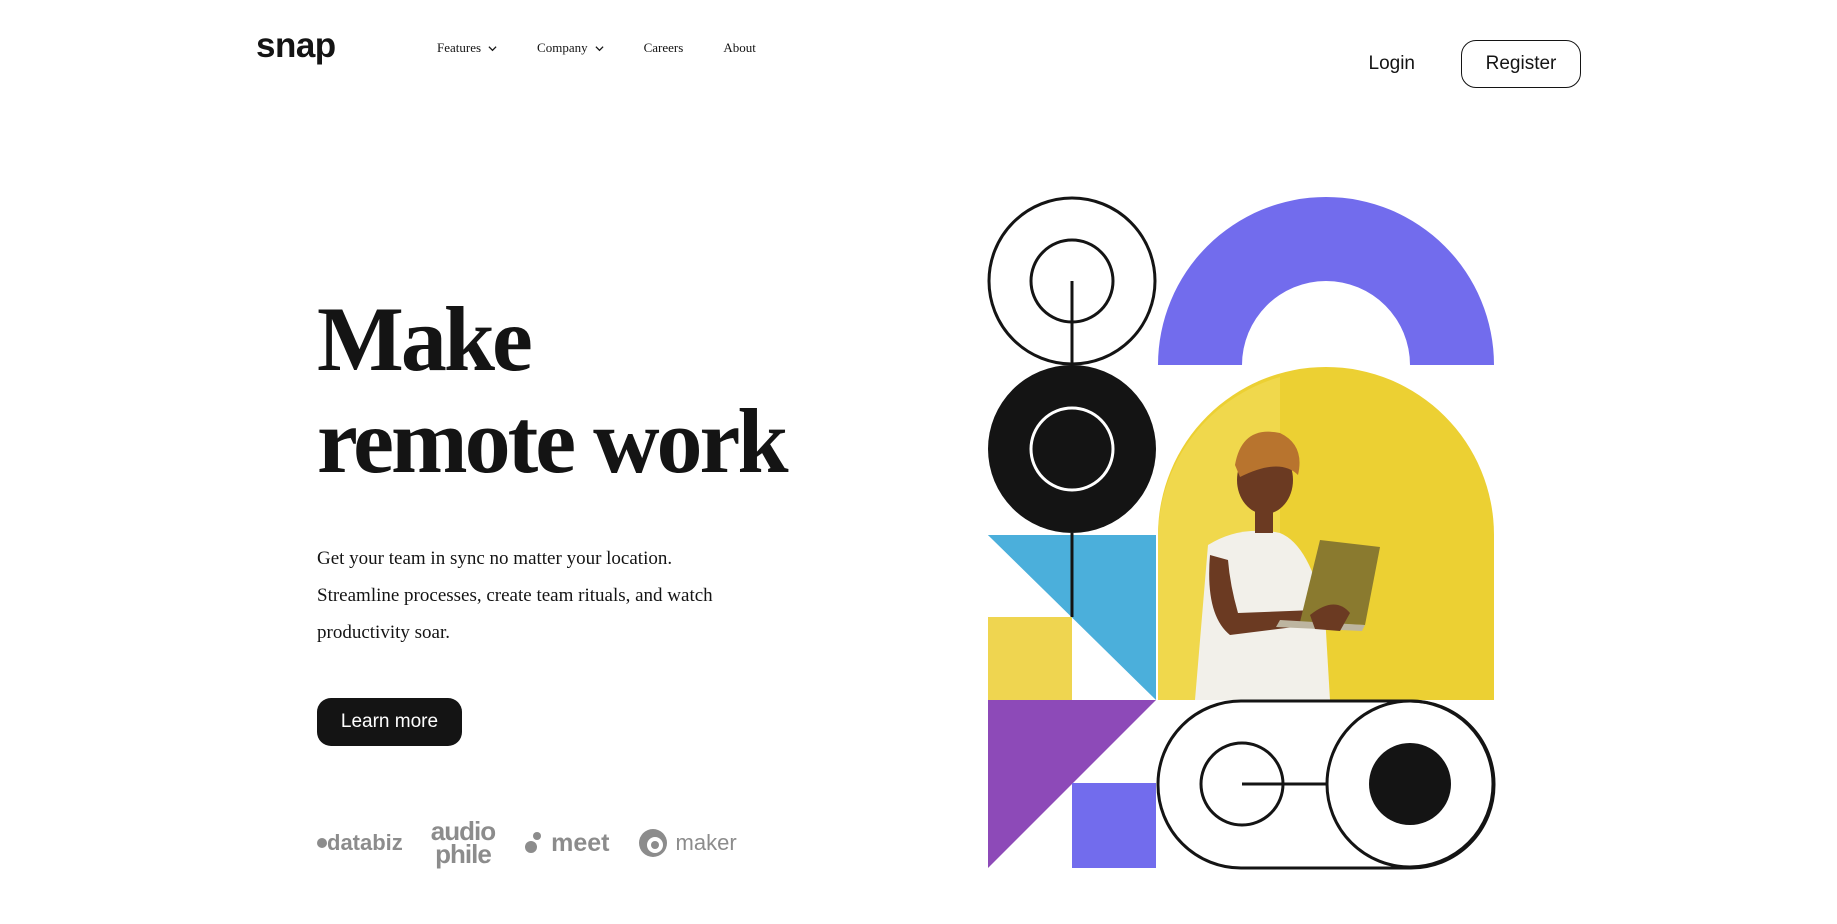 Image resolution: width=1837 pixels, height=924 pixels. What do you see at coordinates (425, 339) in the screenshot?
I see `hero-title-line: Make` at bounding box center [425, 339].